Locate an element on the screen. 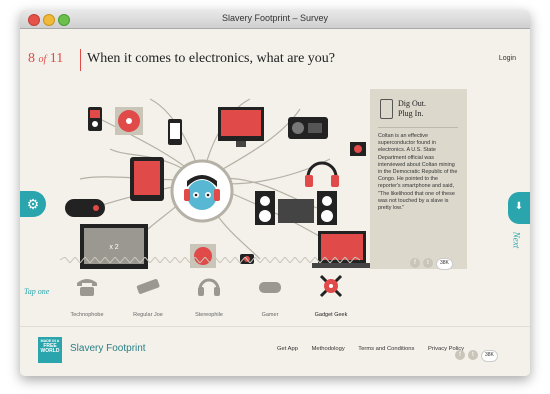  option-label: Gamer is located at coordinates (270, 315).